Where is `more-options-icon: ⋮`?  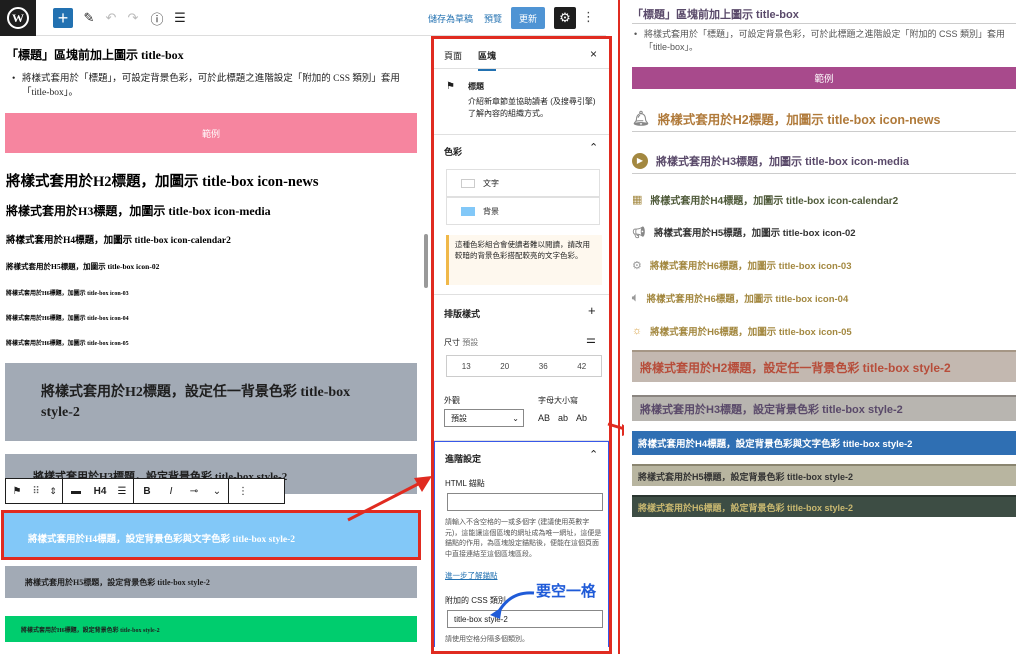 more-options-icon: ⋮ is located at coordinates (243, 491).